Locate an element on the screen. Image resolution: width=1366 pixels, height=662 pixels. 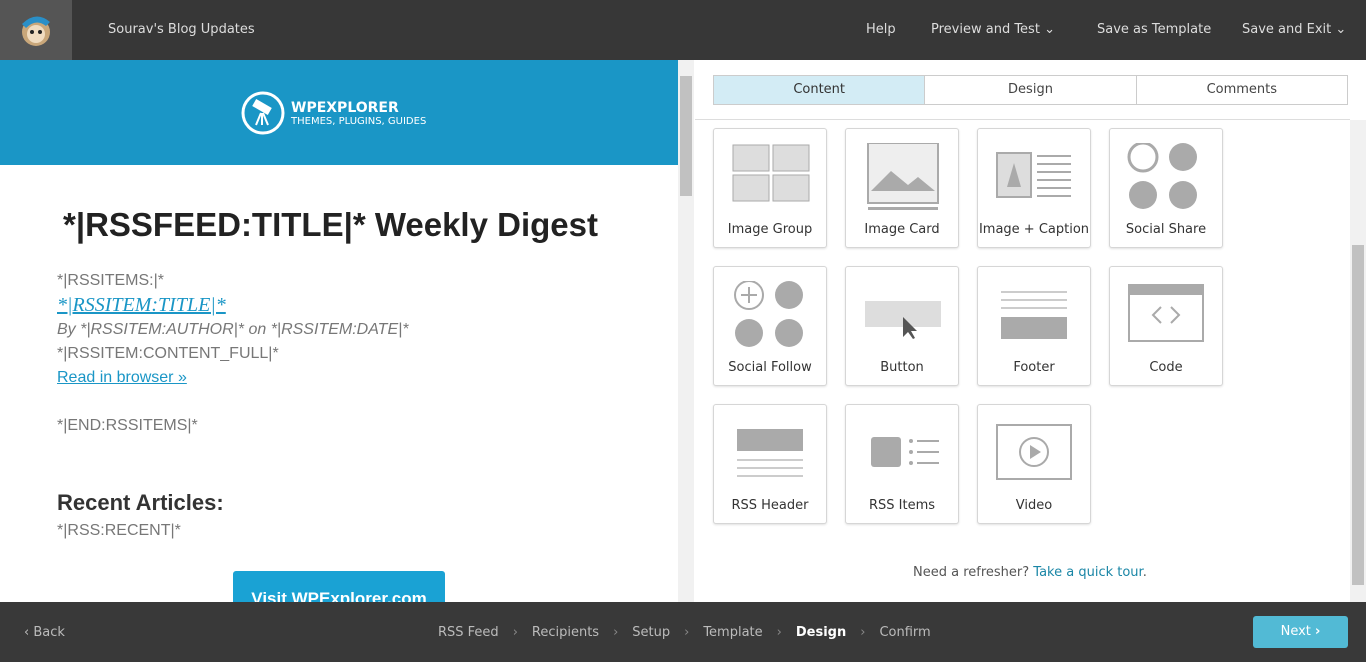
block-image-card: Image Card is located at coordinates (902, 188).